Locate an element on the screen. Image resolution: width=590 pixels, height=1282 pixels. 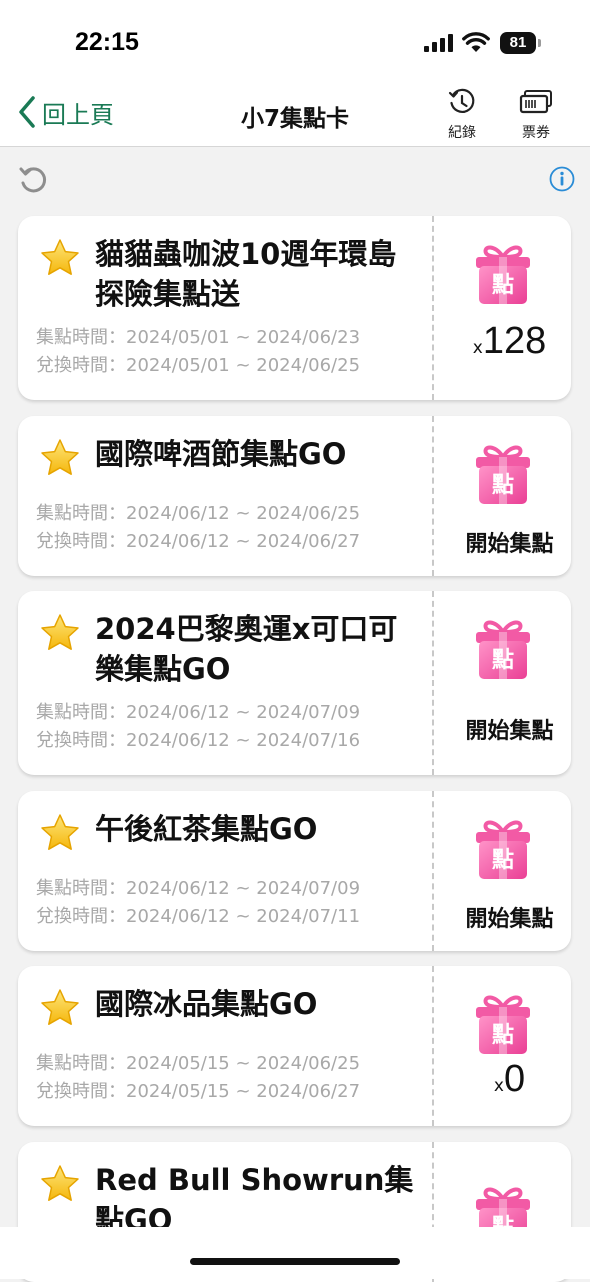
redeem-period: 兌換時間：2024/06/12 ~ 2024/06/27 is located at coordinates (198, 541).